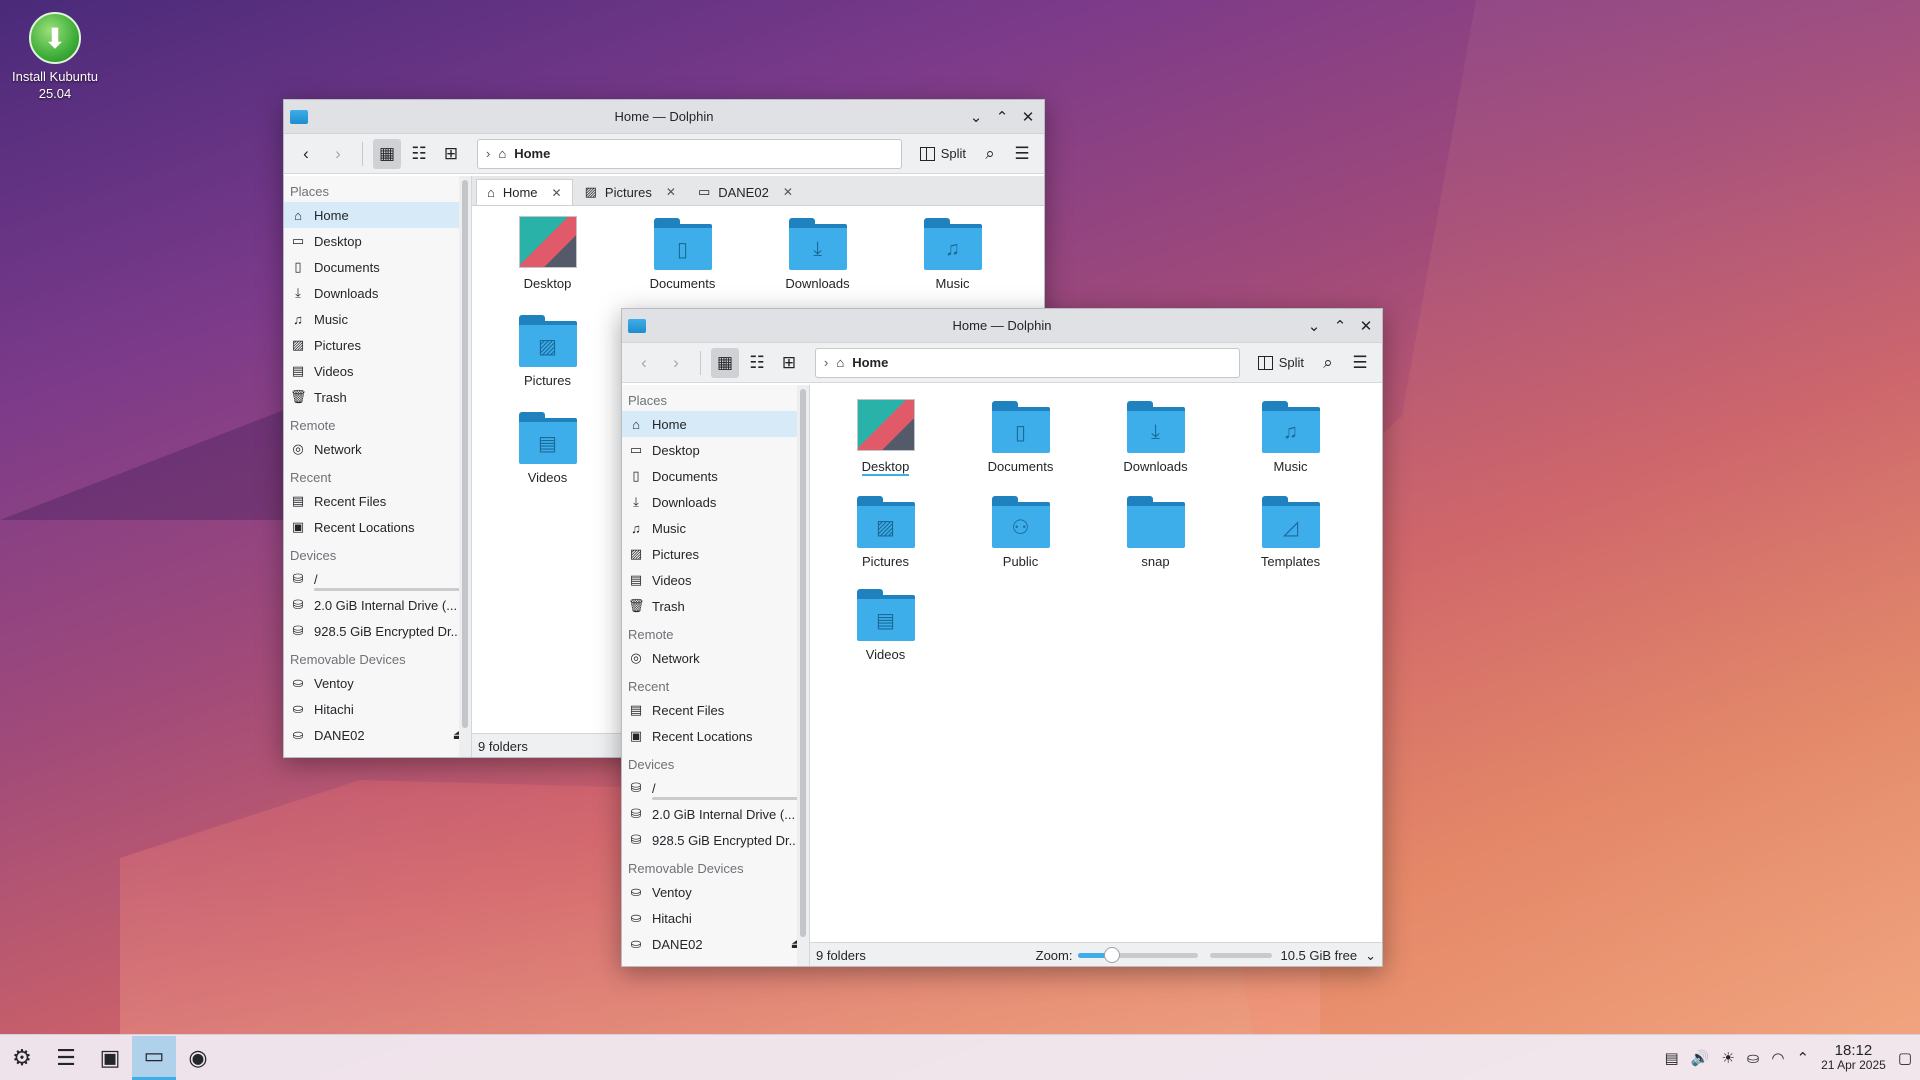 The width and height of the screenshot is (1920, 1080). What do you see at coordinates (524, 192) in the screenshot?
I see `tab-home: ⌂ Home ✕` at bounding box center [524, 192].